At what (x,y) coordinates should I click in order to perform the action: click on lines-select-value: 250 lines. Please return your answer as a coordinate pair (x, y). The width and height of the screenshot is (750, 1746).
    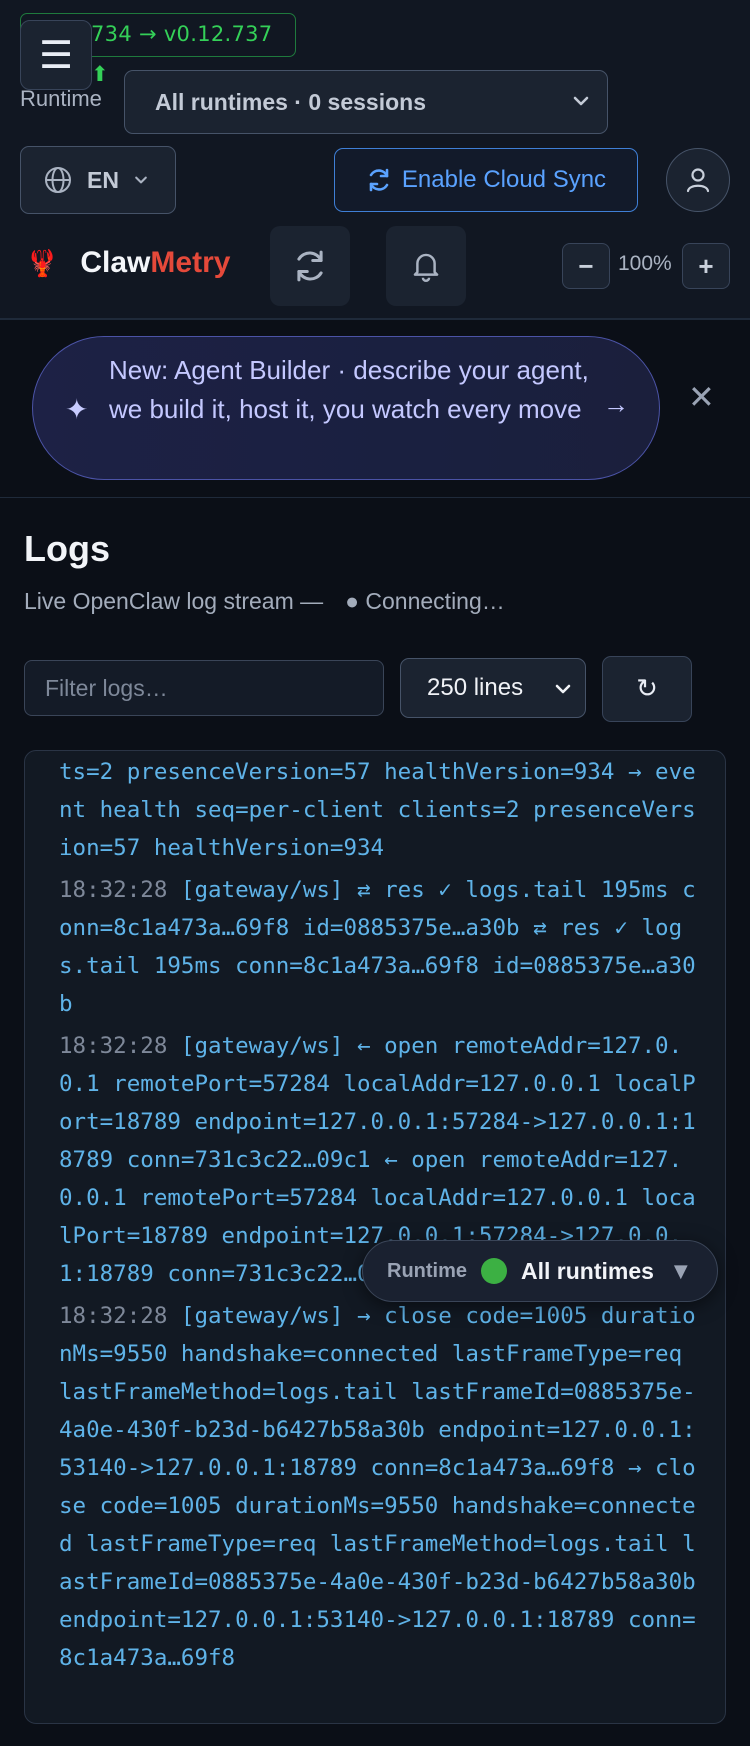
    Looking at the image, I should click on (475, 687).